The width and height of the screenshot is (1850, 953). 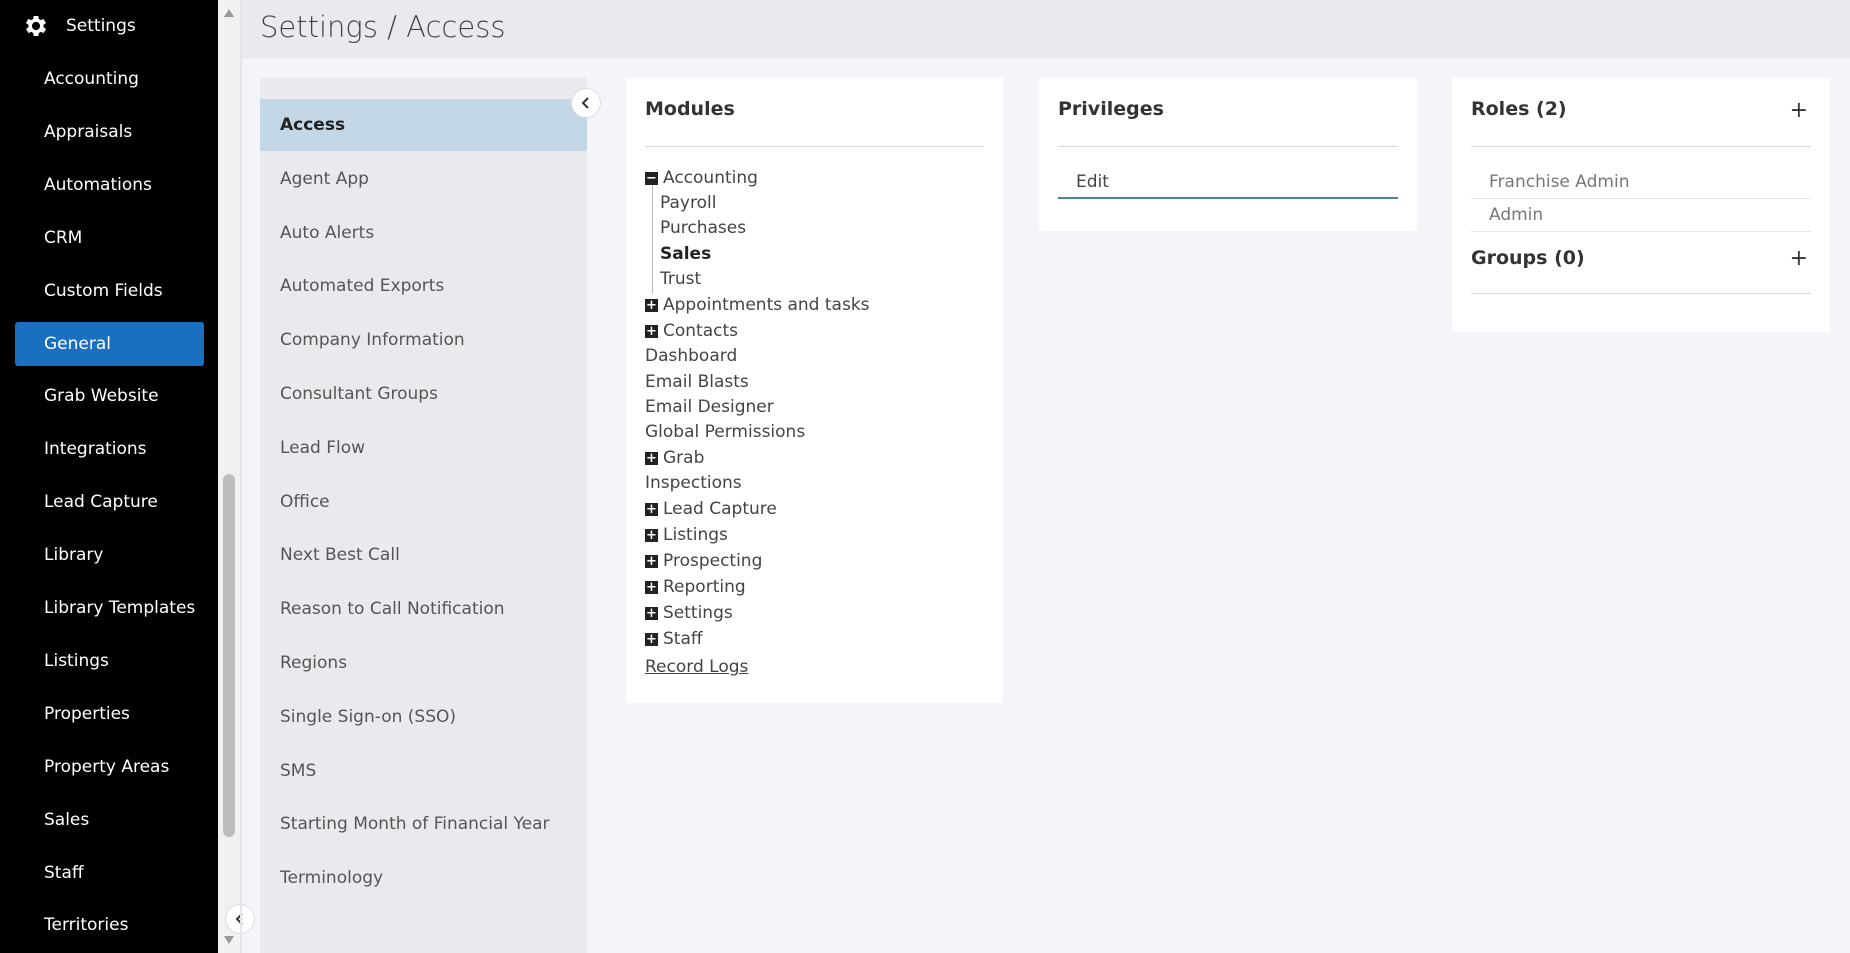 I want to click on submenu-item-company-information: Company Information, so click(x=423, y=340).